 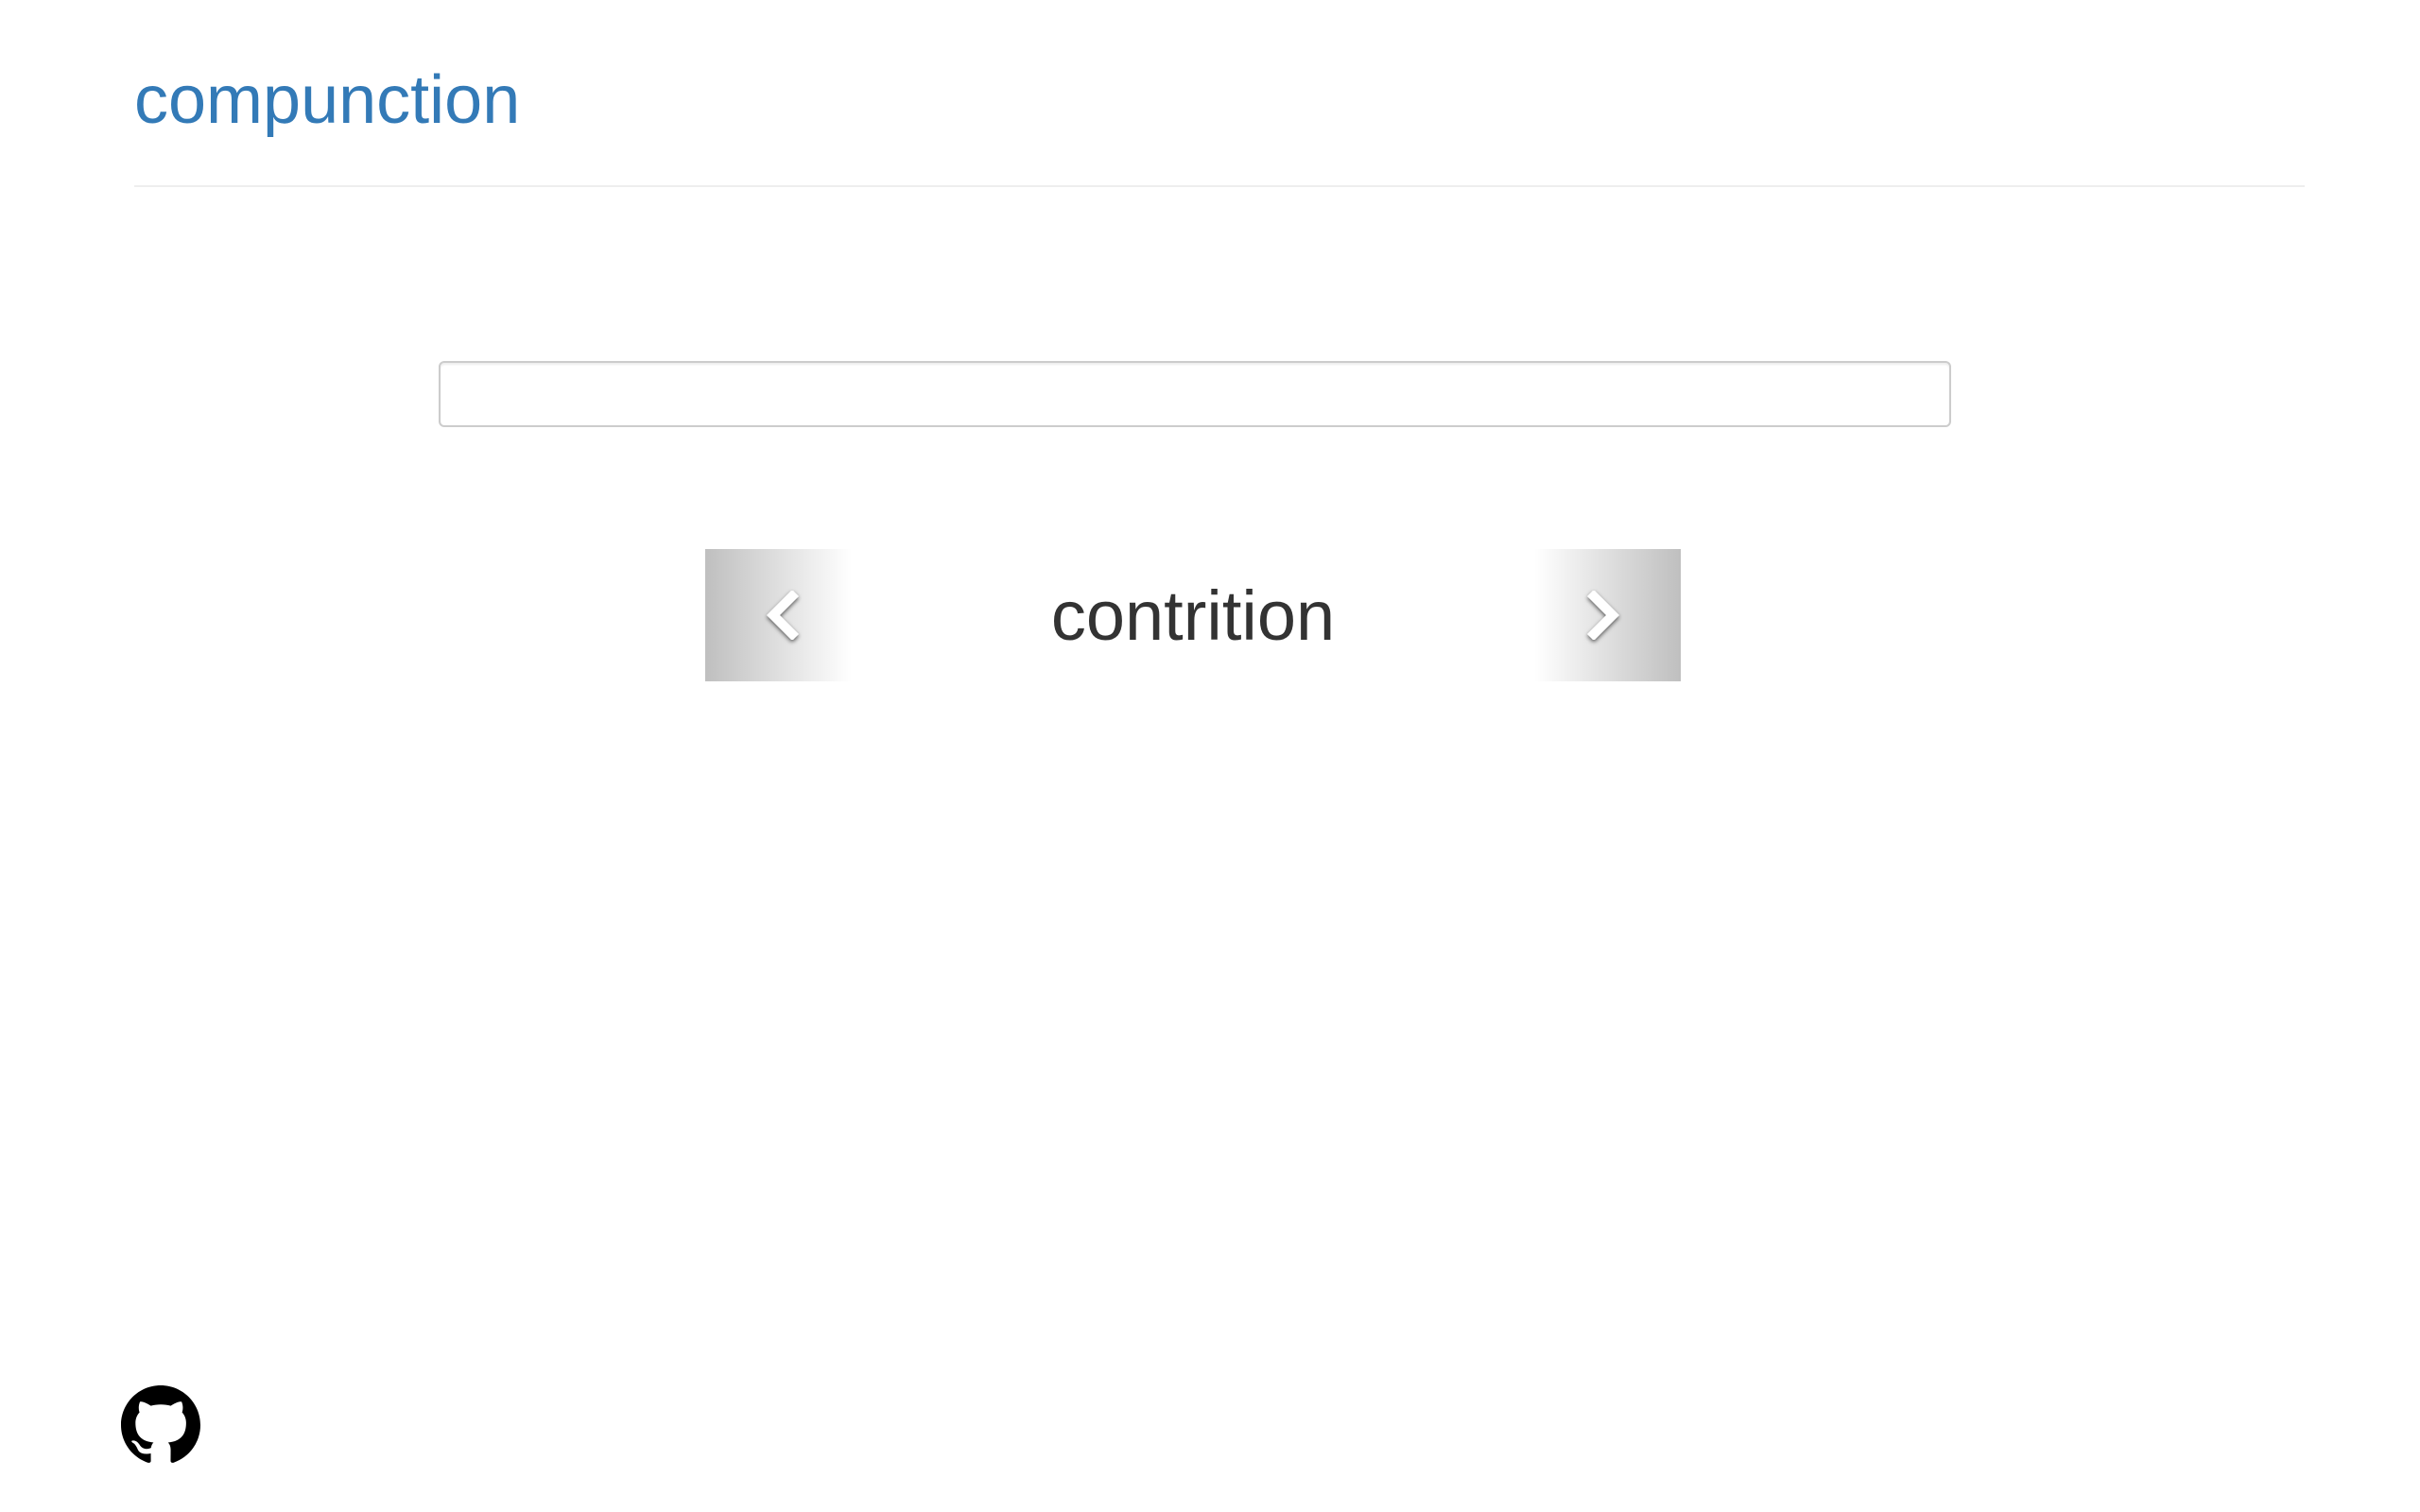 I want to click on github-link, so click(x=161, y=1425).